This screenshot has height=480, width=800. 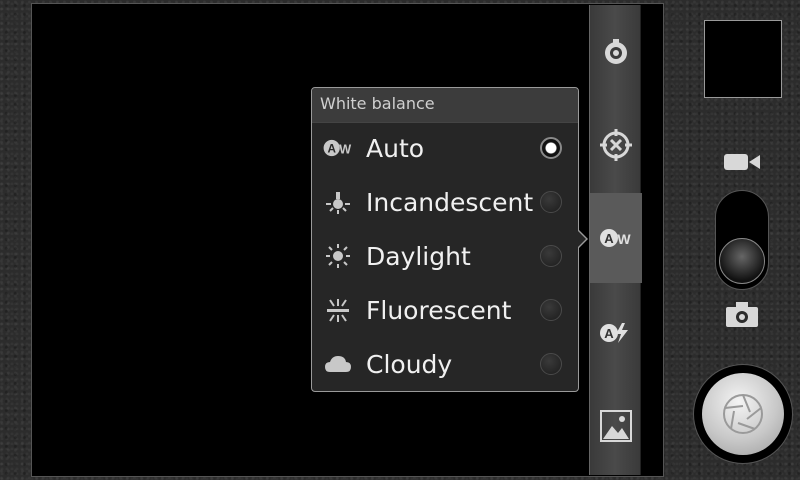 I want to click on fluorescent-icon, so click(x=338, y=310).